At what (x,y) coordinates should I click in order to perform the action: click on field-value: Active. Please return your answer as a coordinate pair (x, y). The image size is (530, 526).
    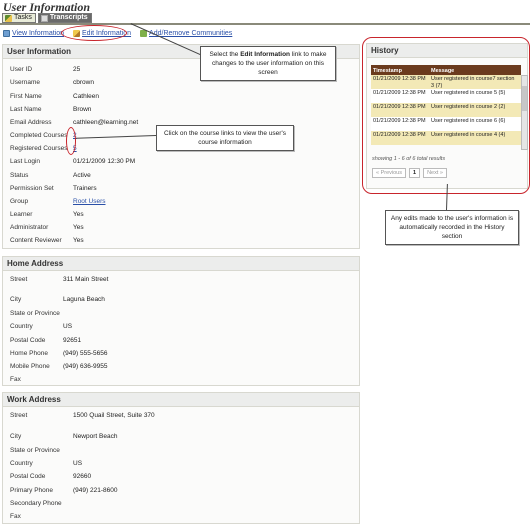
    Looking at the image, I should click on (82, 175).